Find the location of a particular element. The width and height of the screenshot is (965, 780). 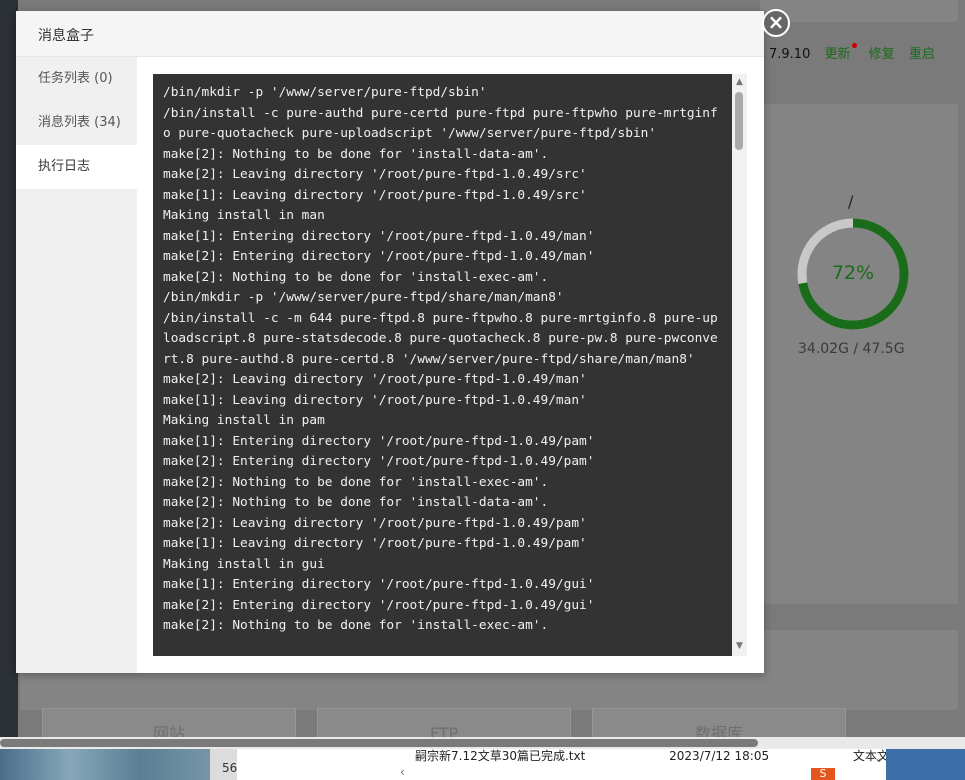

scroll-up-icon: ▲ is located at coordinates (739, 82).